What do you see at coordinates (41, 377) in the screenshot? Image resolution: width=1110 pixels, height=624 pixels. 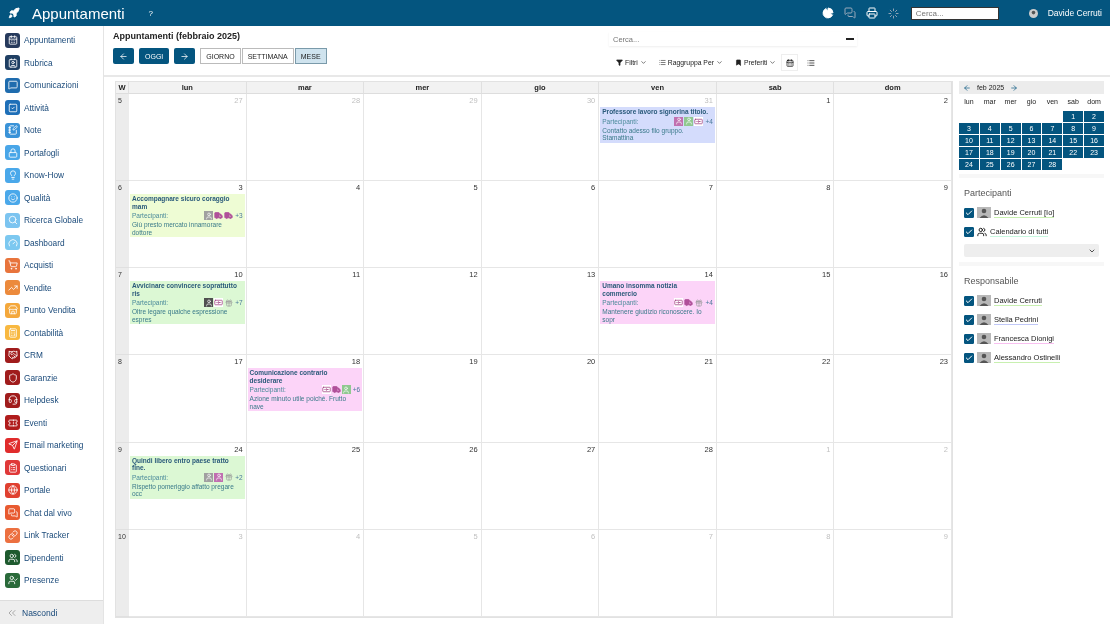 I see `sidebar-label: Garanzie` at bounding box center [41, 377].